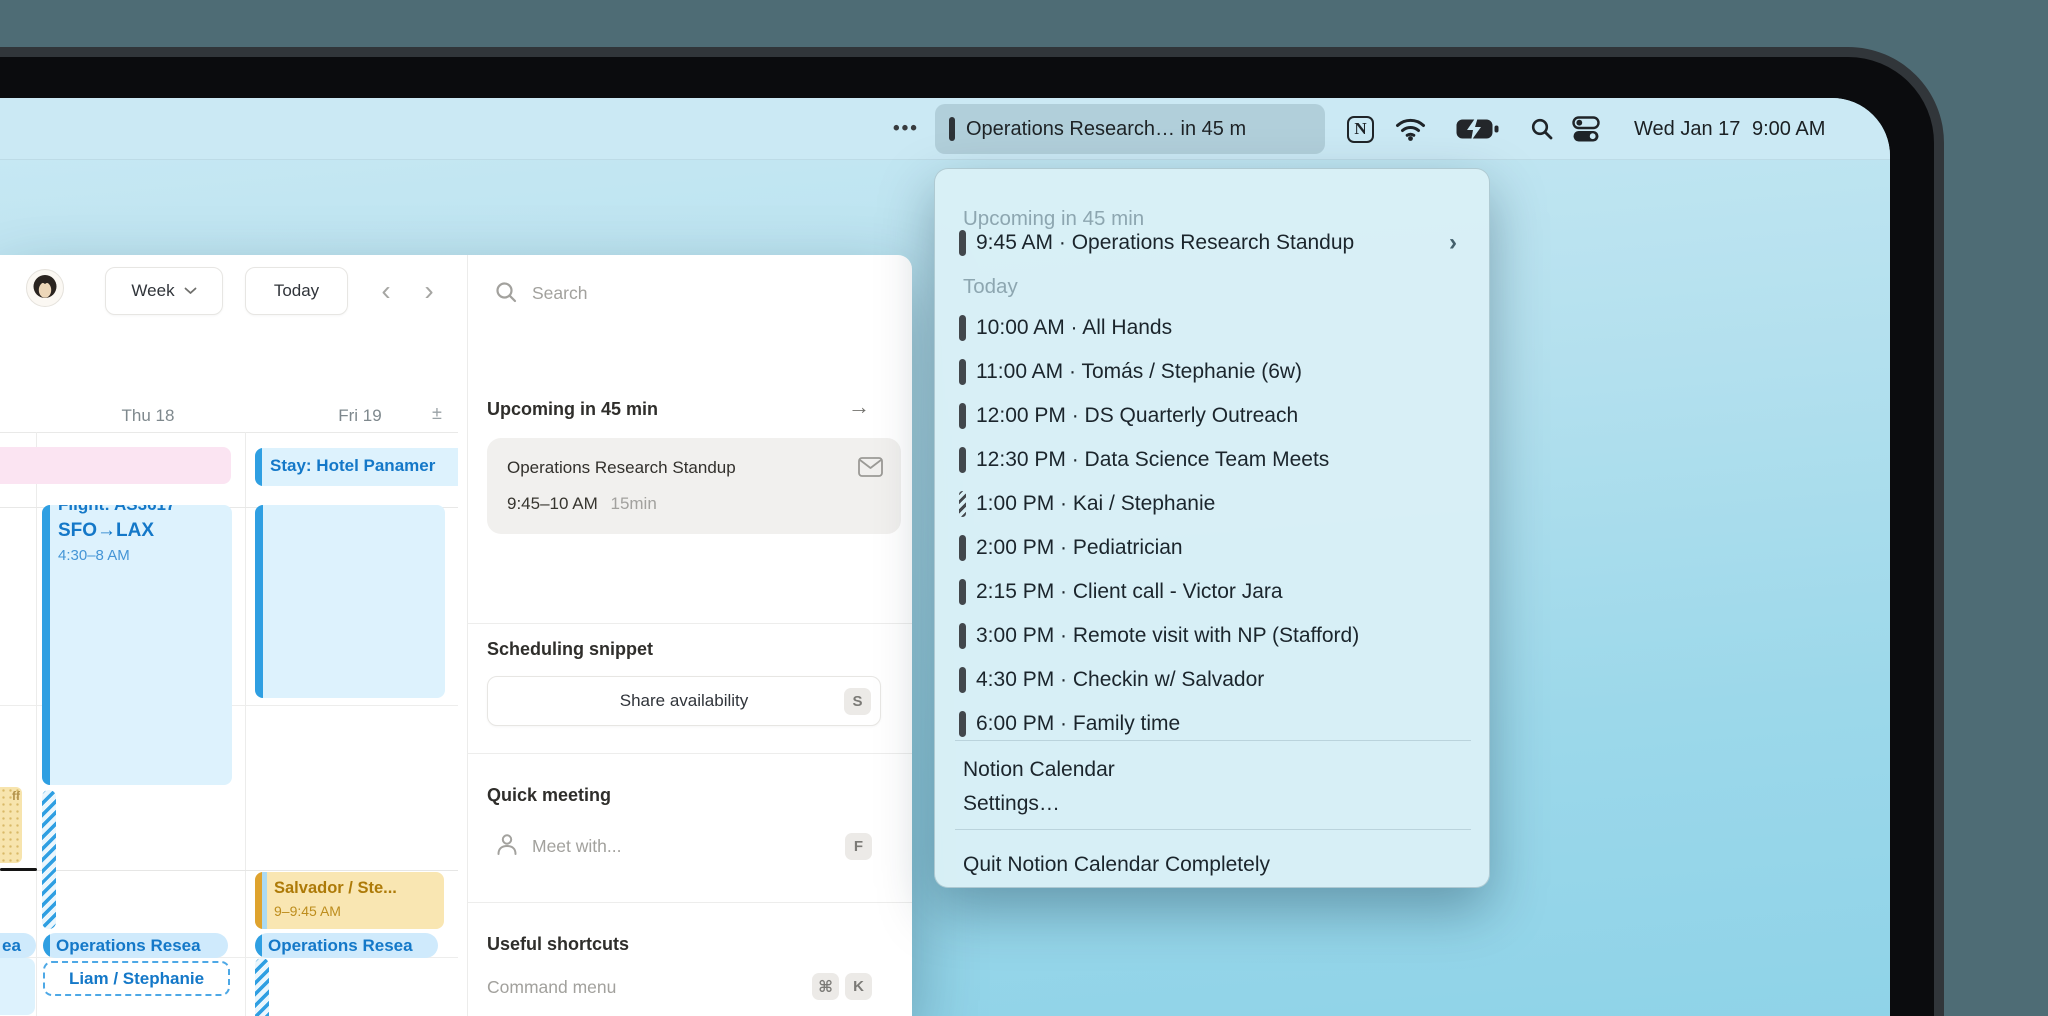 The height and width of the screenshot is (1016, 2048). I want to click on gridline, so click(36, 724).